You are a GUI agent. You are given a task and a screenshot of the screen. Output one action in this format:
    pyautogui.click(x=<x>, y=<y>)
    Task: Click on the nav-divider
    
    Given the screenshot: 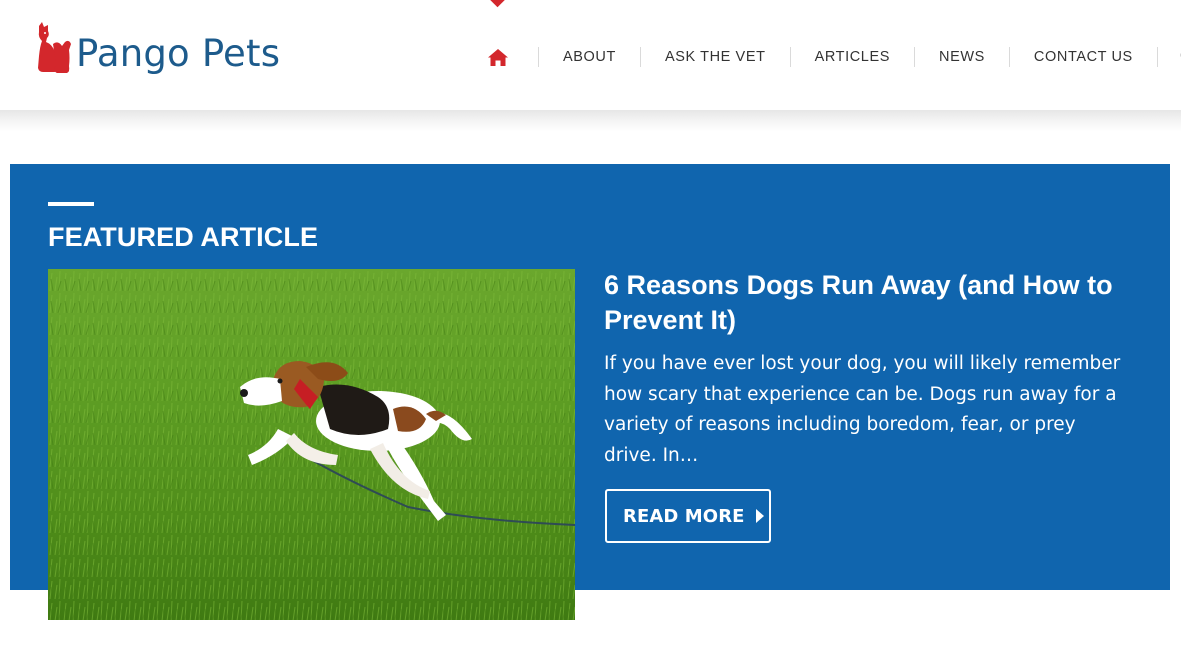 What is the action you would take?
    pyautogui.click(x=1157, y=57)
    